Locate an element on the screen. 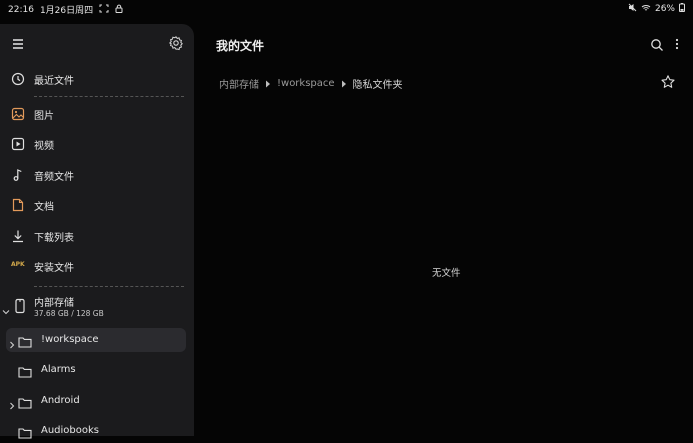 The image size is (693, 443). breadcrumb-current: 隐私文件夹 is located at coordinates (377, 85).